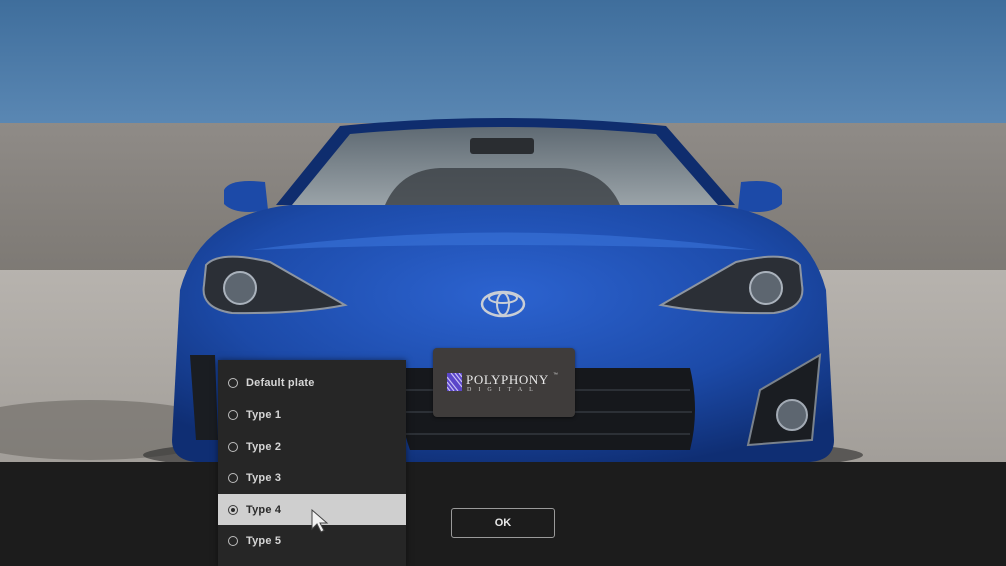 The width and height of the screenshot is (1006, 566). Describe the element at coordinates (503, 390) in the screenshot. I see `plate-sub-text: DIGITAL` at that location.